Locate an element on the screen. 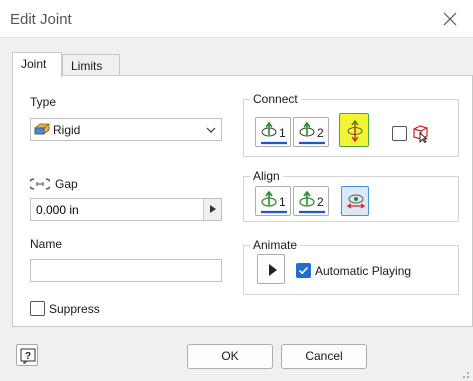 The width and height of the screenshot is (473, 381). align-1-button: 1 is located at coordinates (273, 201).